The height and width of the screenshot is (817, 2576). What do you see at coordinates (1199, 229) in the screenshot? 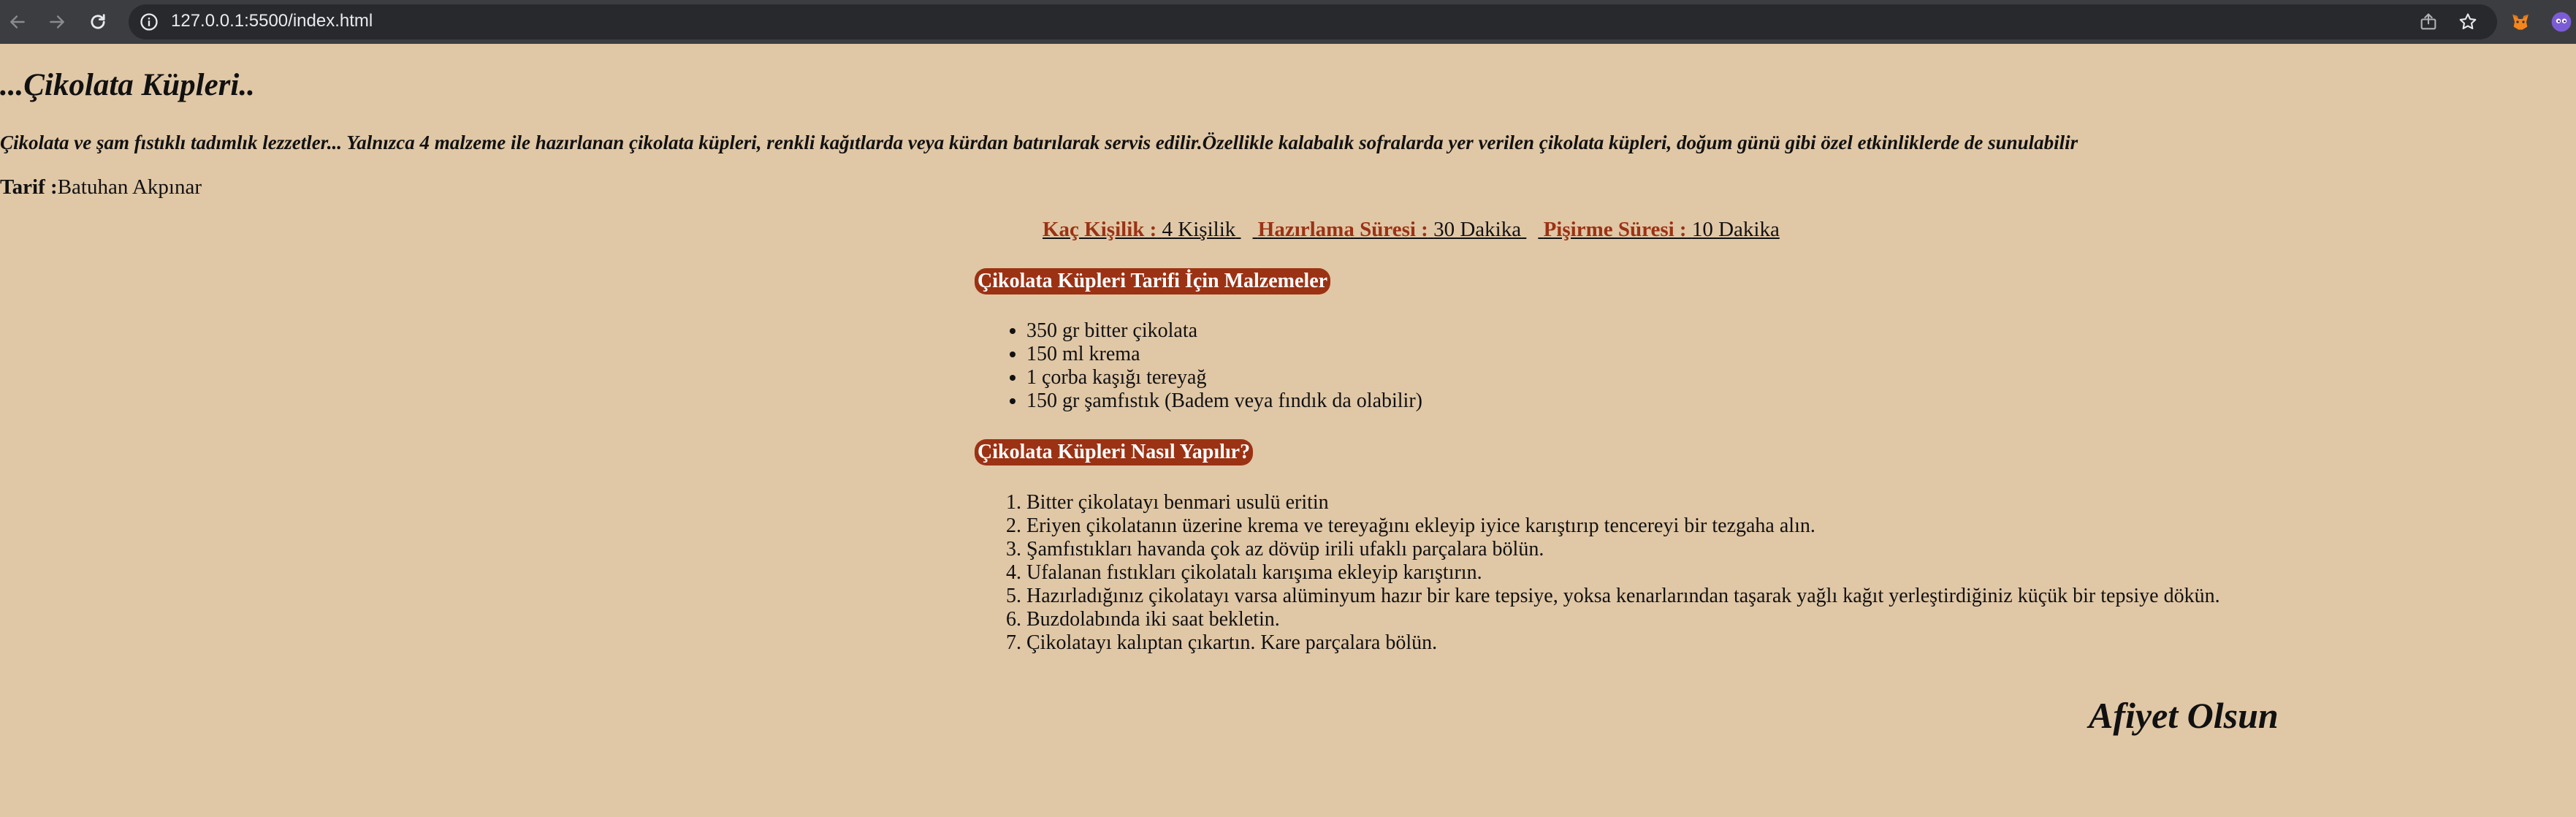
I see `servings-value: 4 Kişilik` at bounding box center [1199, 229].